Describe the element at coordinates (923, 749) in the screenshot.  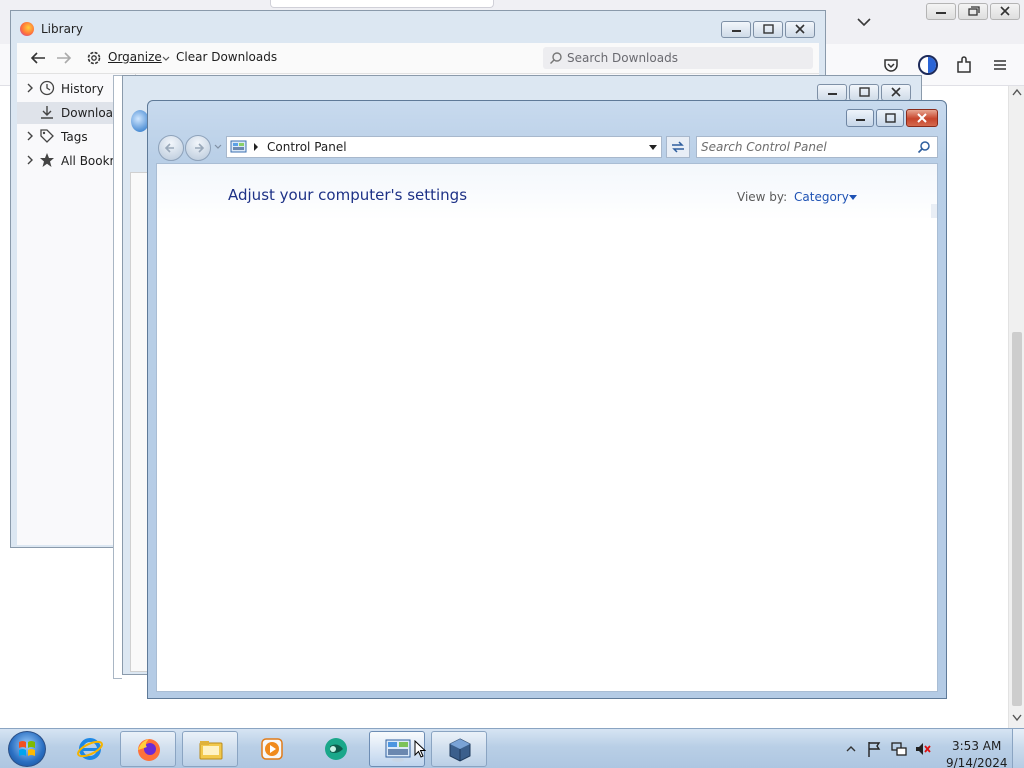
I see `volume-muted-icon` at that location.